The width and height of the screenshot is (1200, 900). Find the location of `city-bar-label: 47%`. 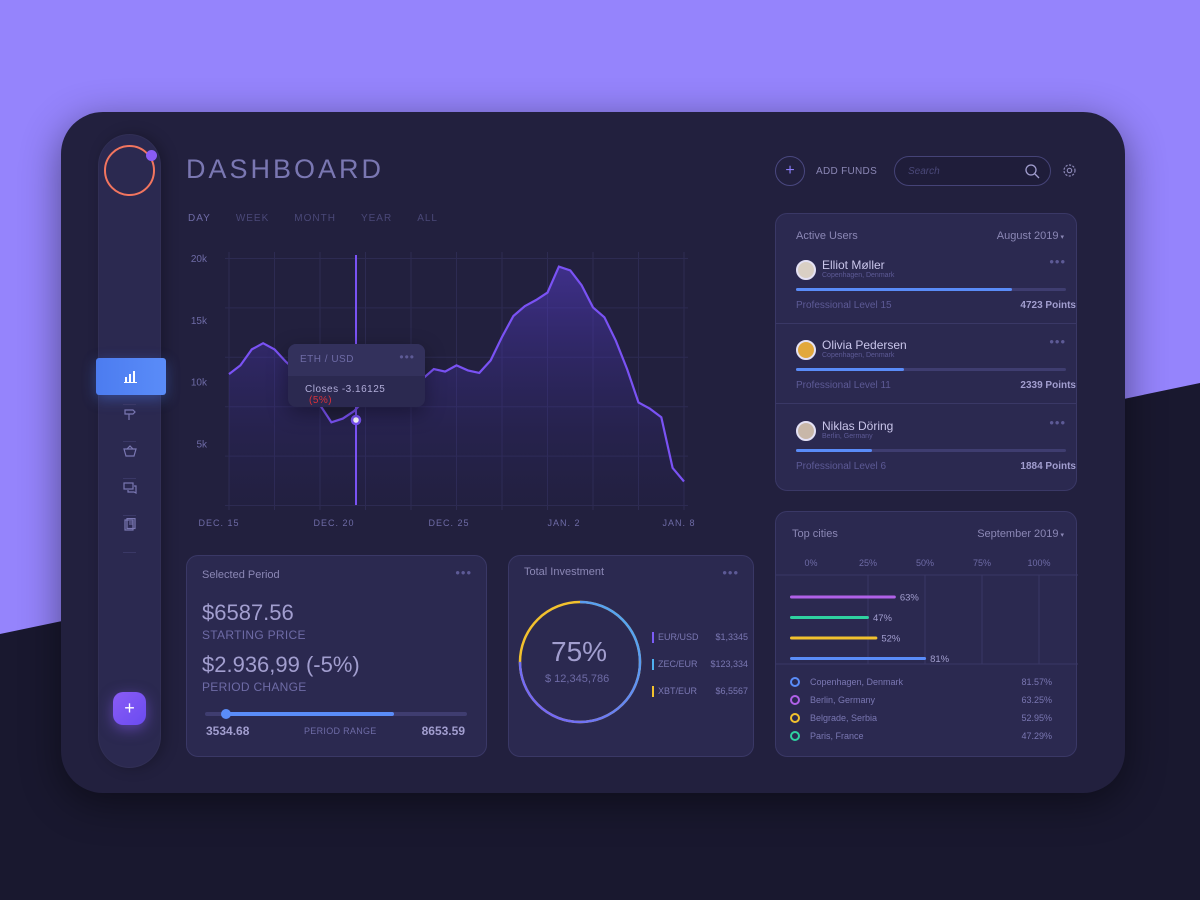

city-bar-label: 47% is located at coordinates (883, 618).